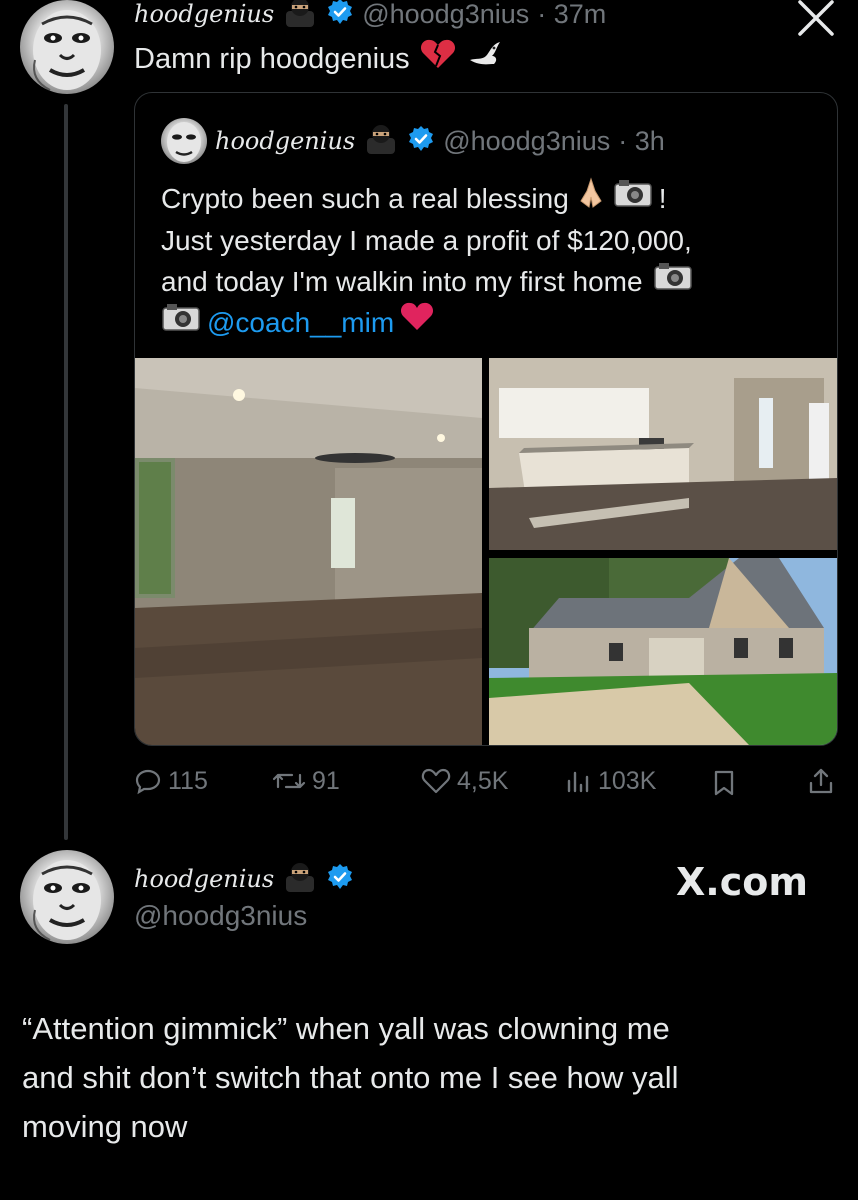 This screenshot has height=1200, width=858. I want to click on bookmark-icon, so click(724, 783).